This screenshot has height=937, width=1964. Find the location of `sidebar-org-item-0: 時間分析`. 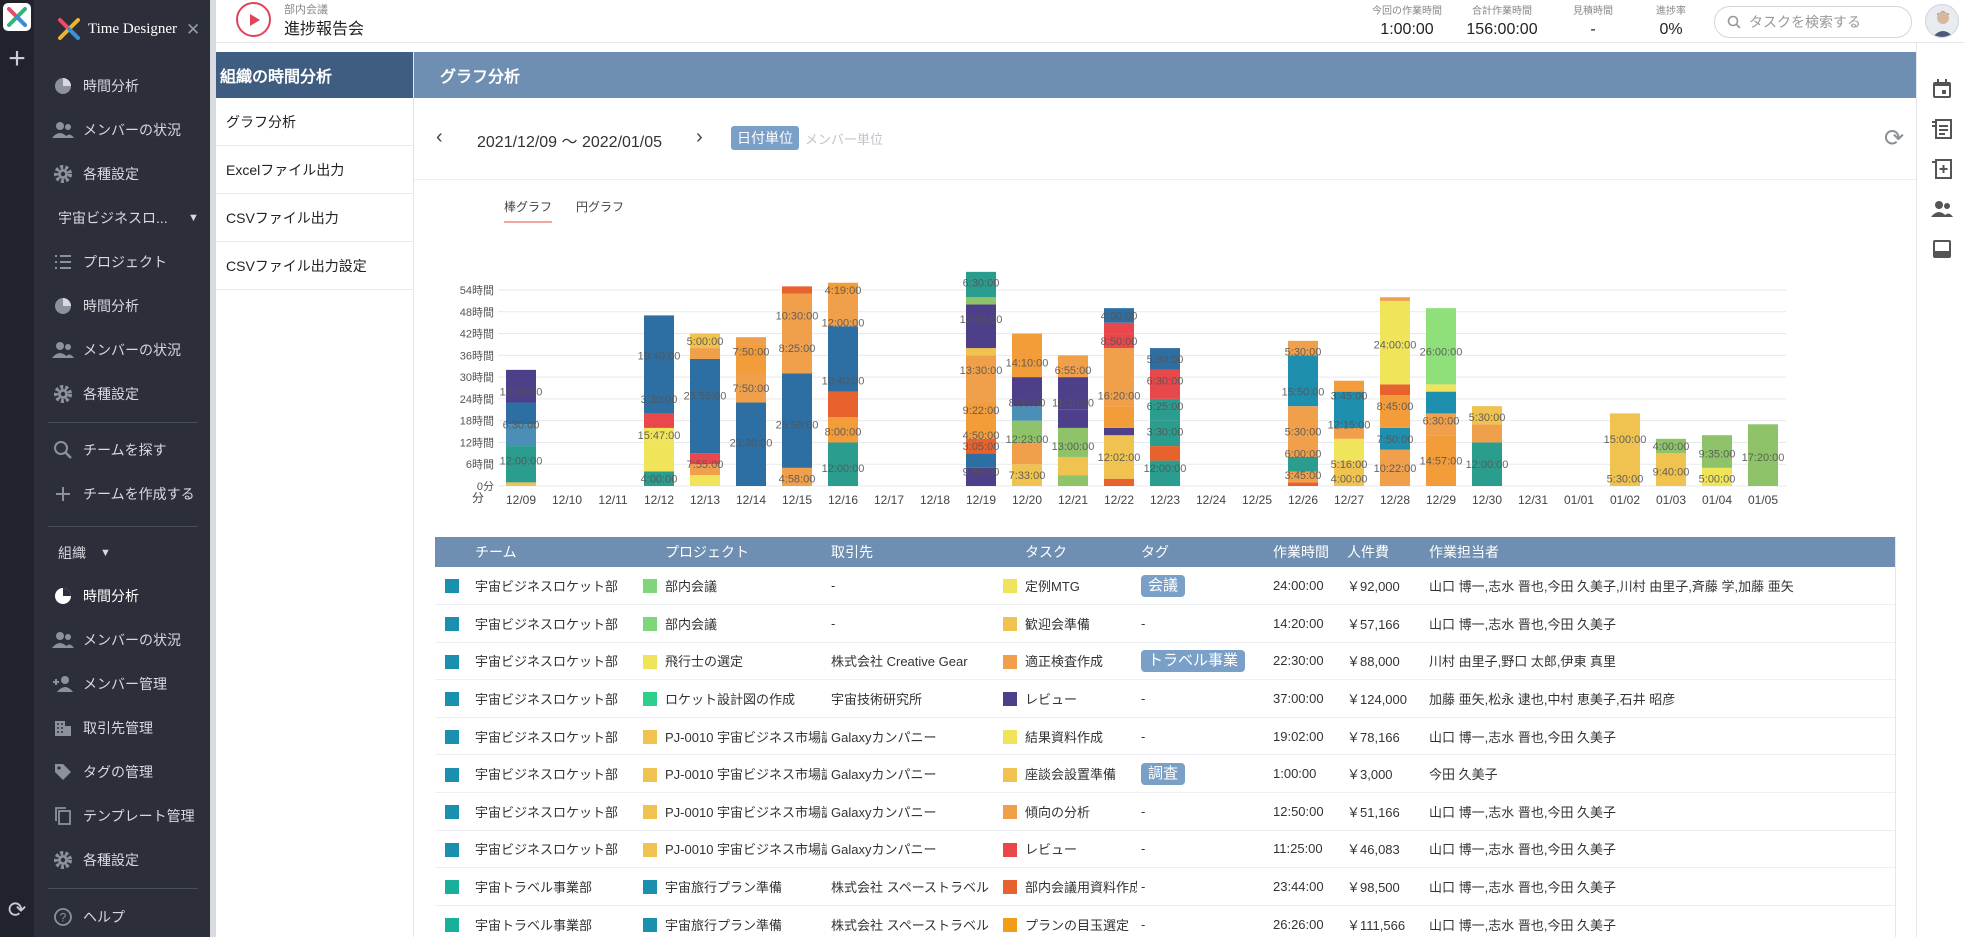

sidebar-org-item-0: 時間分析 is located at coordinates (127, 596).